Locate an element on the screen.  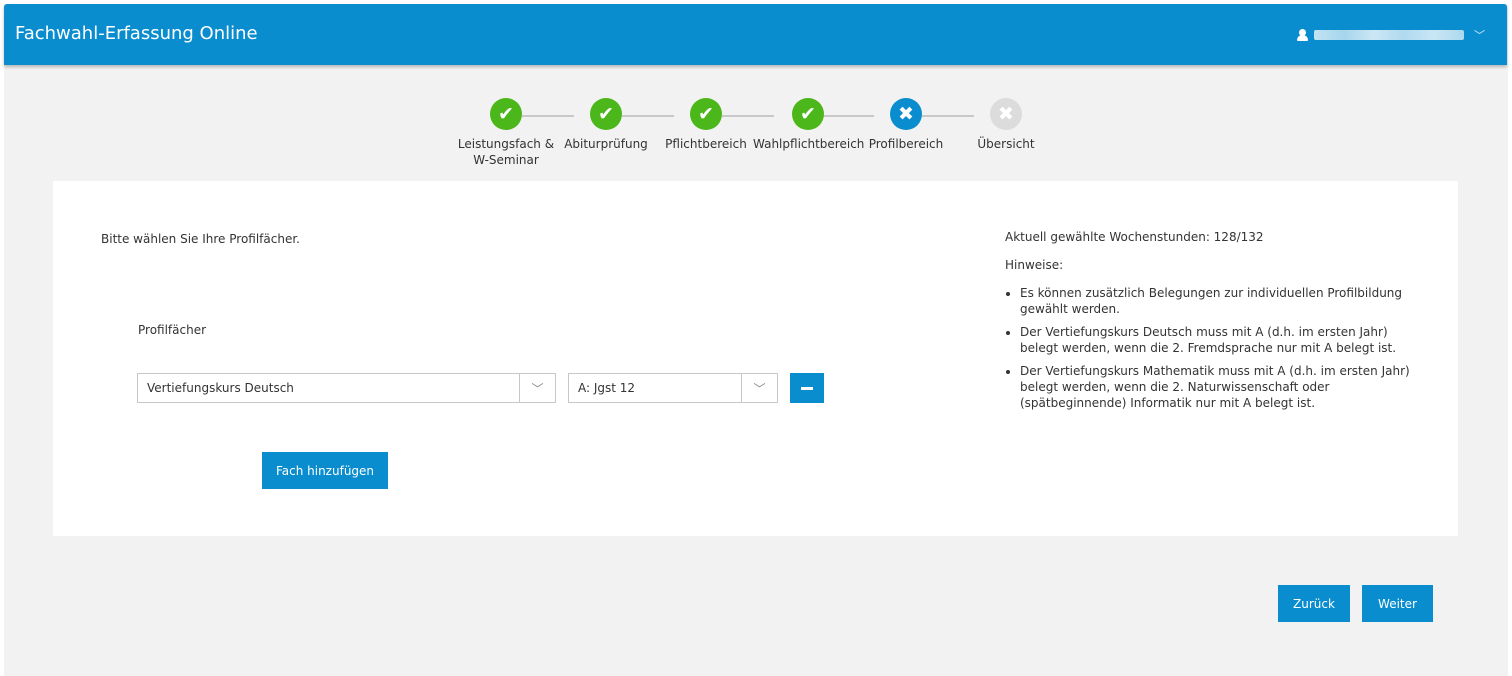
remove-subject-button is located at coordinates (807, 388).